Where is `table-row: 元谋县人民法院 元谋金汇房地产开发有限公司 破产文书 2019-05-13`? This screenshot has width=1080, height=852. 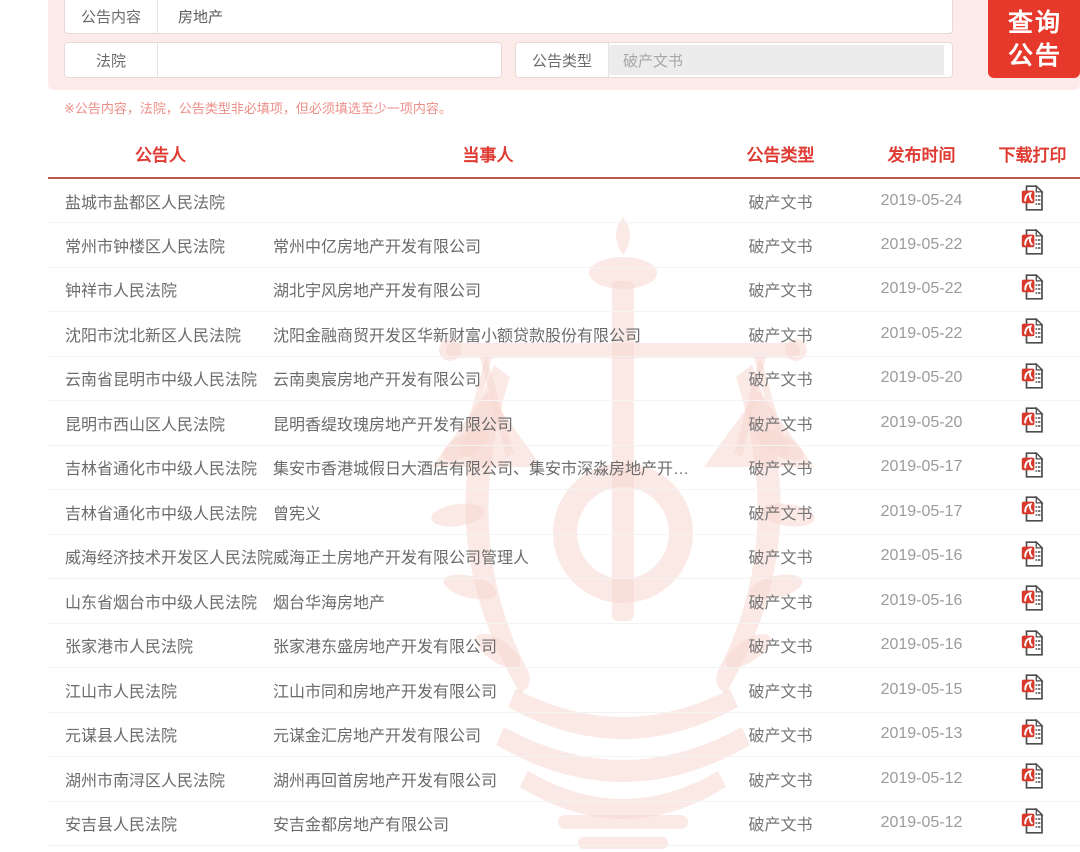 table-row: 元谋县人民法院 元谋金汇房地产开发有限公司 破产文书 2019-05-13 is located at coordinates (564, 734).